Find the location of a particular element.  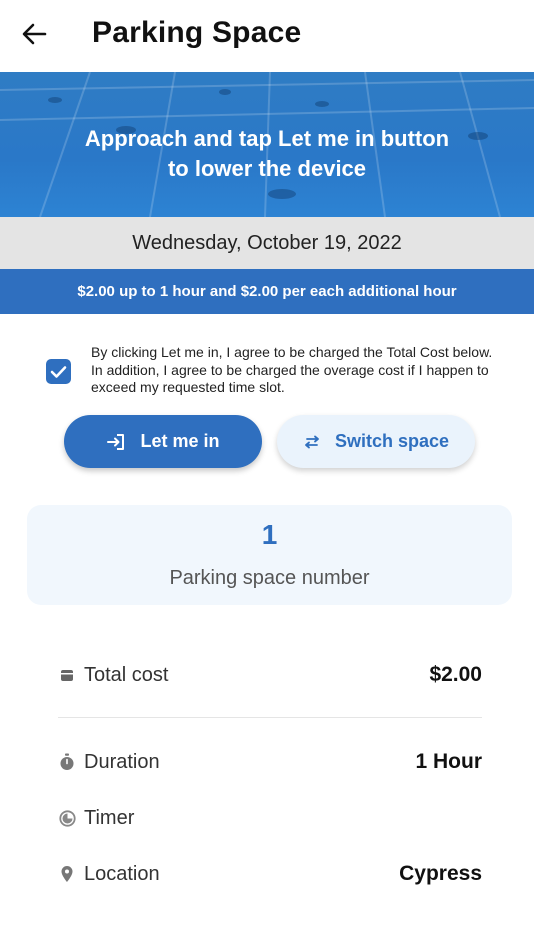

timer-icon is located at coordinates (67, 818).